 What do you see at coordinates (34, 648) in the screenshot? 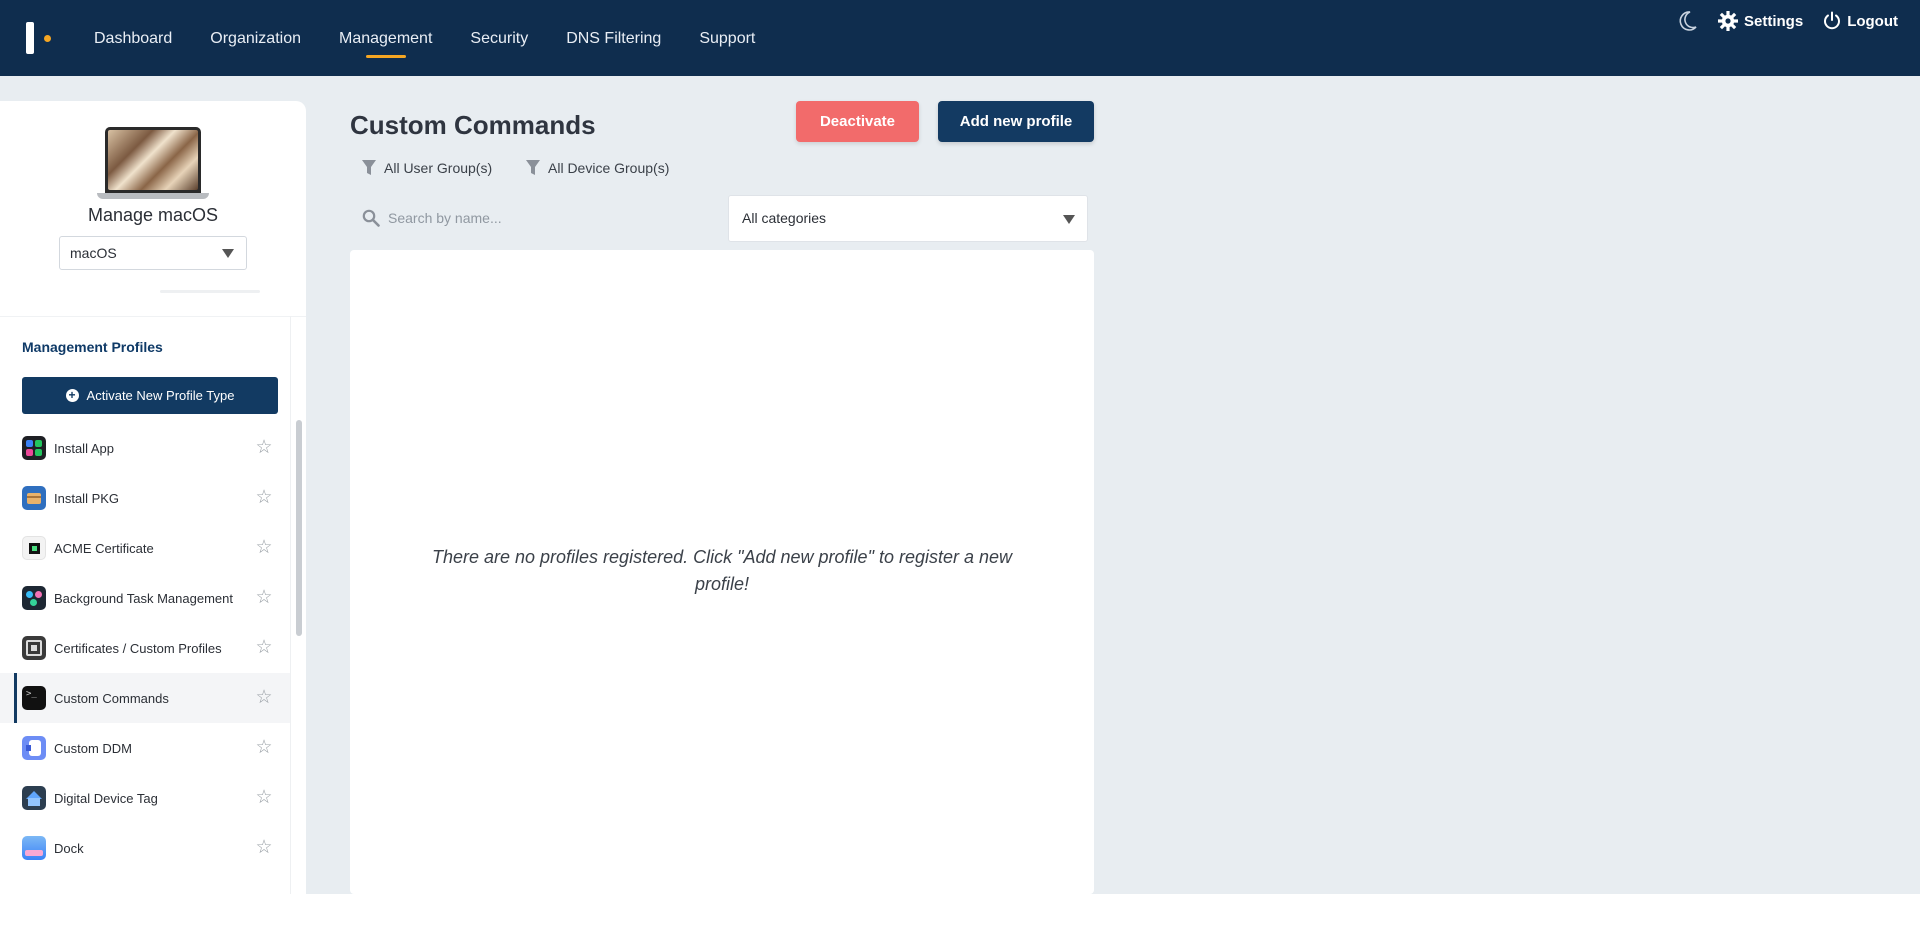
I see `certificates-icon` at bounding box center [34, 648].